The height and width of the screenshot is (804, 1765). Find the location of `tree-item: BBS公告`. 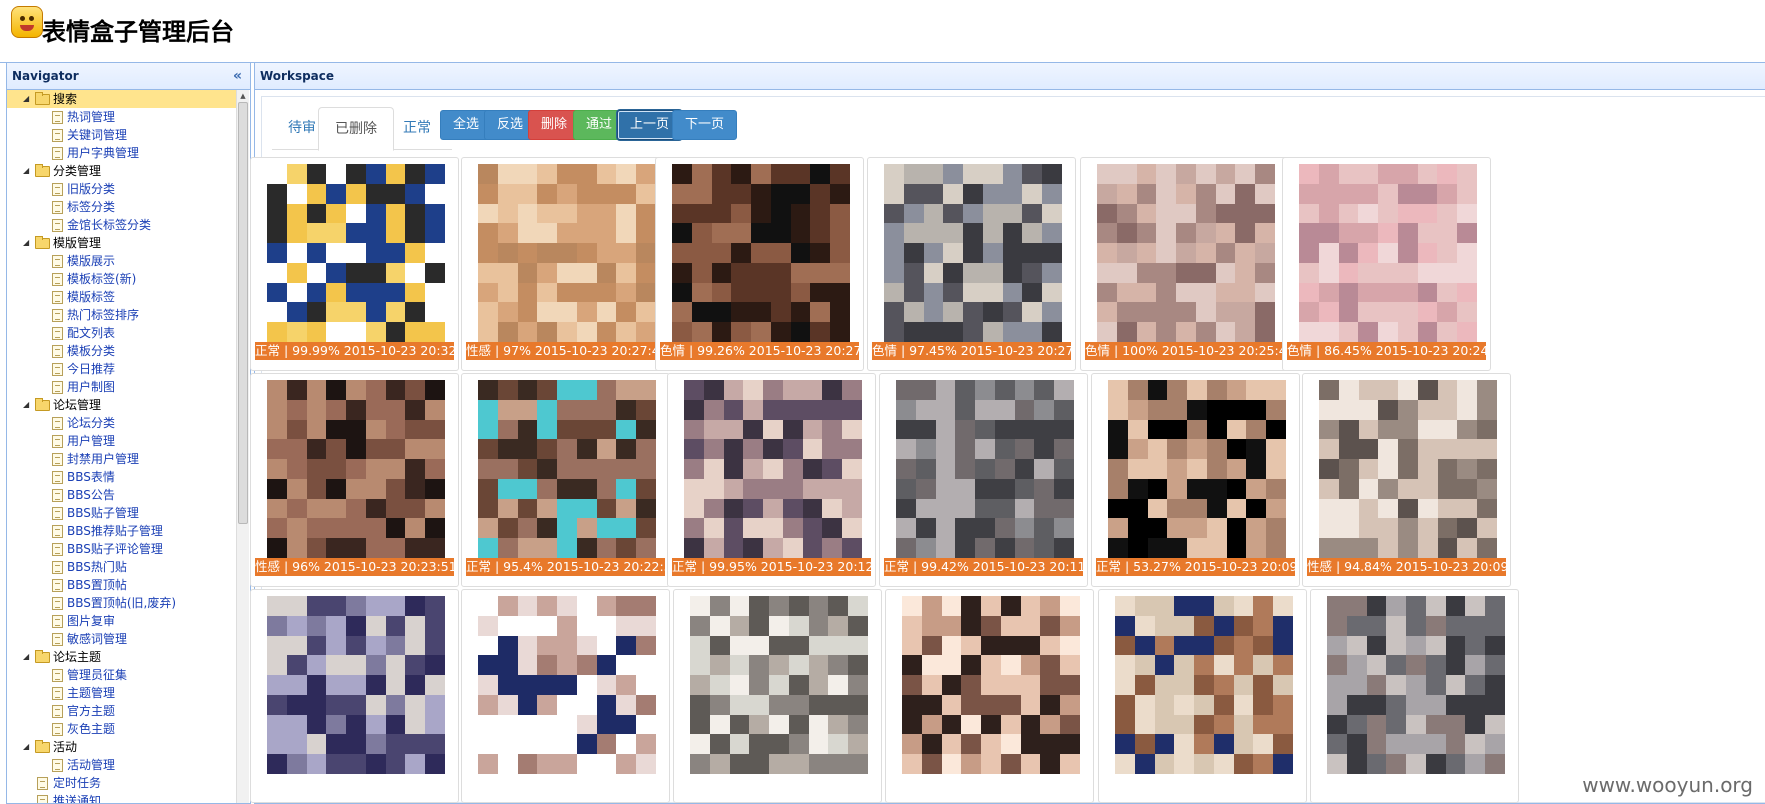

tree-item: BBS公告 is located at coordinates (122, 495).